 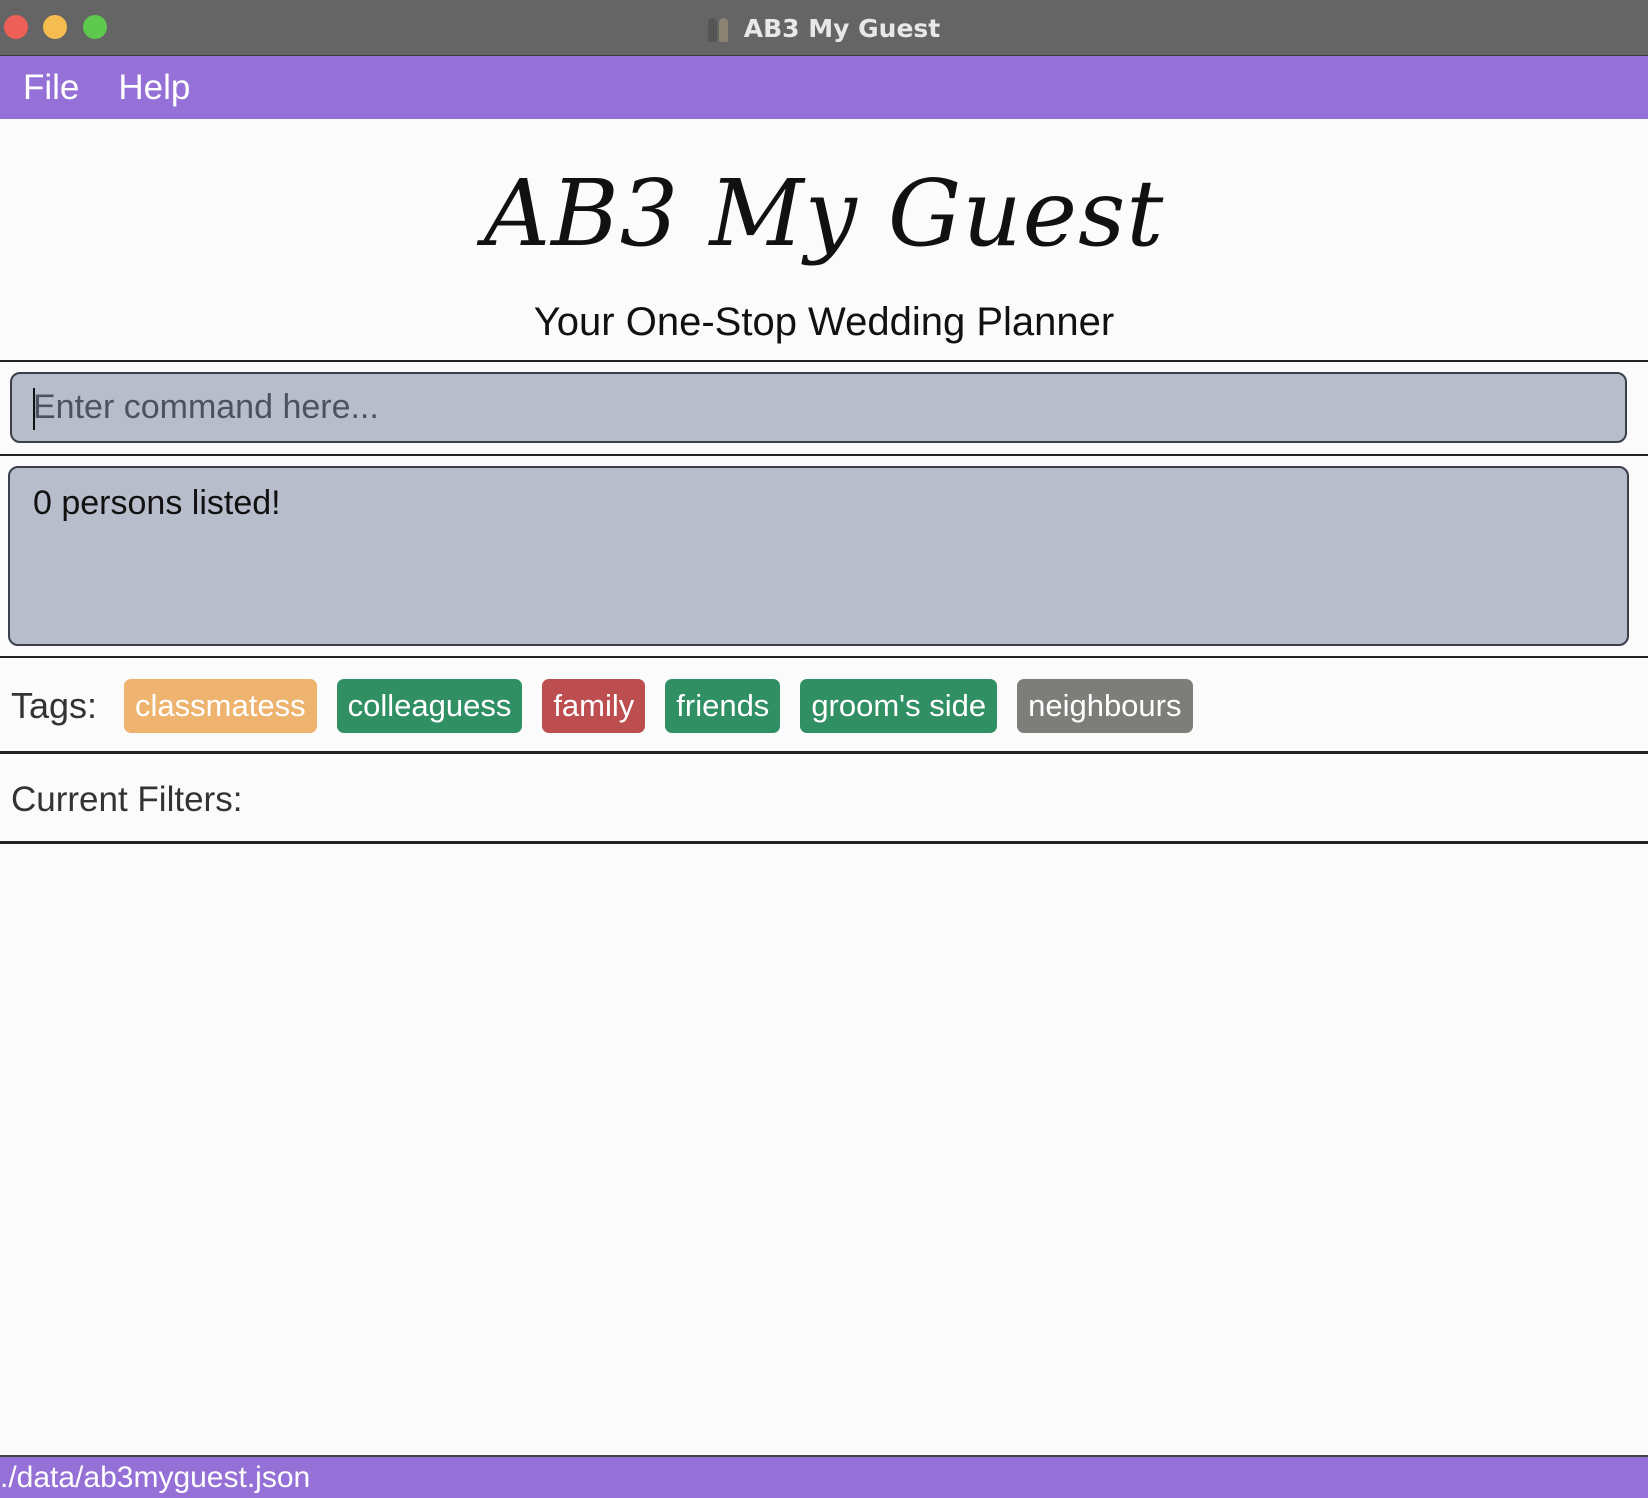 I want to click on text-caret, so click(x=34, y=409).